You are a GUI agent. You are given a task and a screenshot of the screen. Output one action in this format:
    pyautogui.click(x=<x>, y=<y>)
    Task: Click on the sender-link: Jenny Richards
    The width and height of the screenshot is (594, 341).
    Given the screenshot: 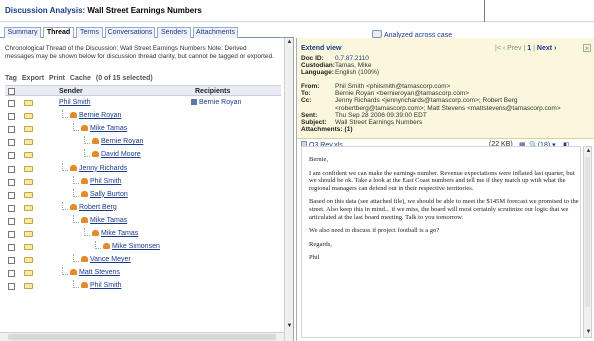 What is the action you would take?
    pyautogui.click(x=94, y=167)
    